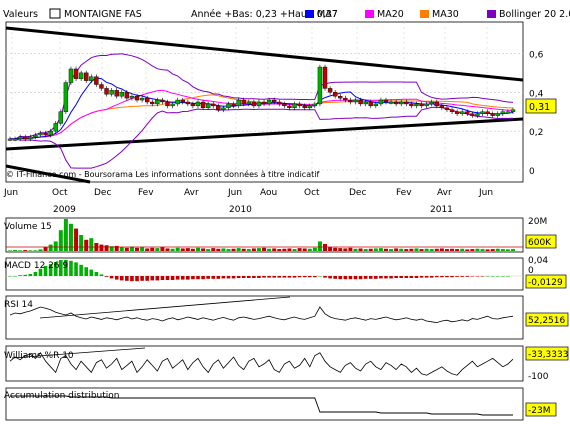 The height and width of the screenshot is (430, 570). I want to click on x-label-3: Fev, so click(146, 193).